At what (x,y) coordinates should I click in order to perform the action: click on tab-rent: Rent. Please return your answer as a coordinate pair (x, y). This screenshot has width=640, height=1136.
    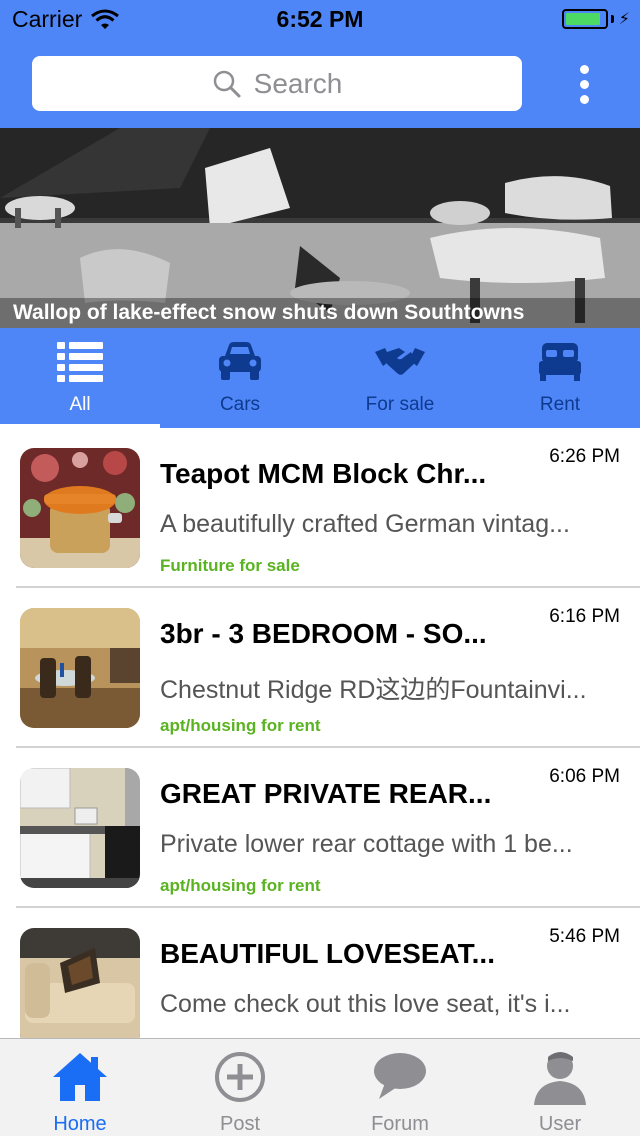
    Looking at the image, I should click on (560, 378).